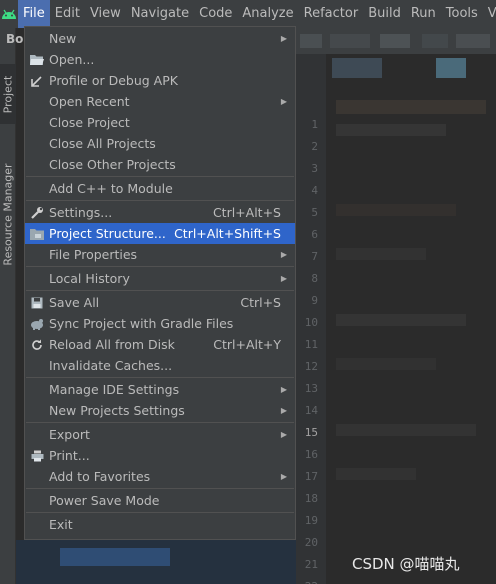 The height and width of the screenshot is (584, 496). What do you see at coordinates (112, 344) in the screenshot?
I see `menu-item-label: Reload All from Disk` at bounding box center [112, 344].